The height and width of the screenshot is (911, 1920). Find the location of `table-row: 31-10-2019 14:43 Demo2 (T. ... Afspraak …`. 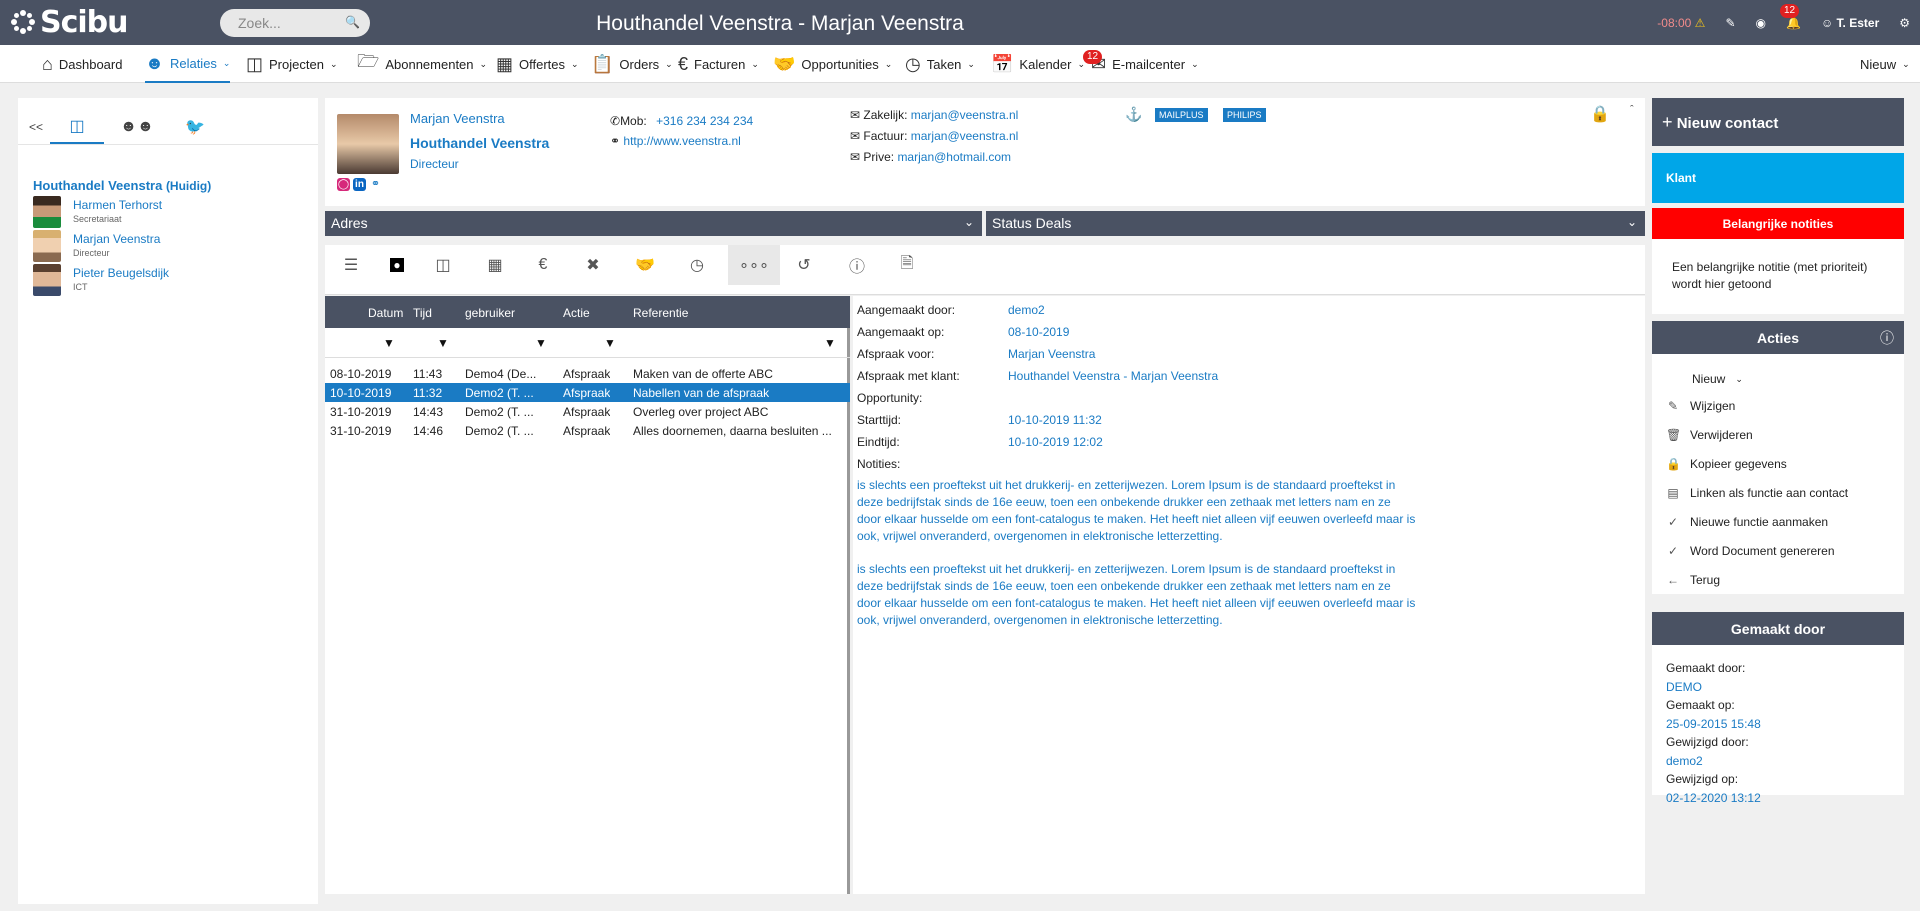

table-row: 31-10-2019 14:43 Demo2 (T. ... Afspraak … is located at coordinates (587, 411).